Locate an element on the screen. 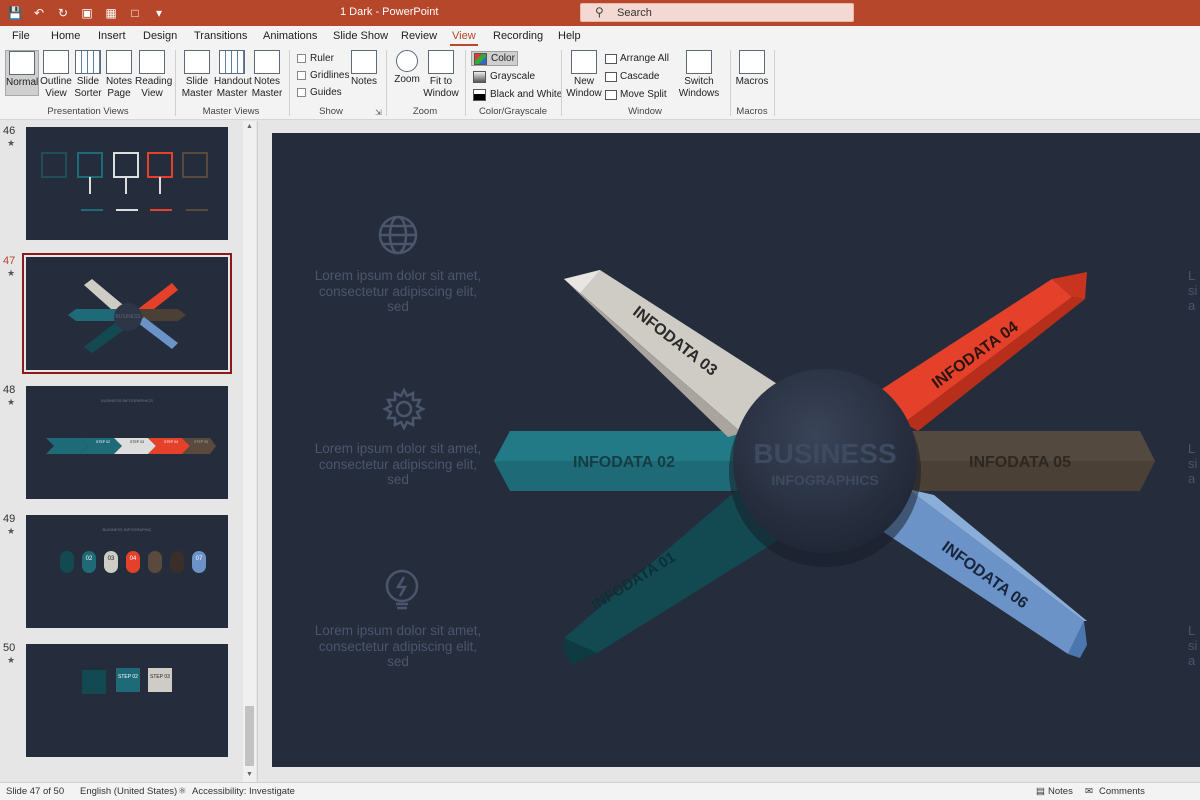  scrollbar-thumb is located at coordinates (249, 736).